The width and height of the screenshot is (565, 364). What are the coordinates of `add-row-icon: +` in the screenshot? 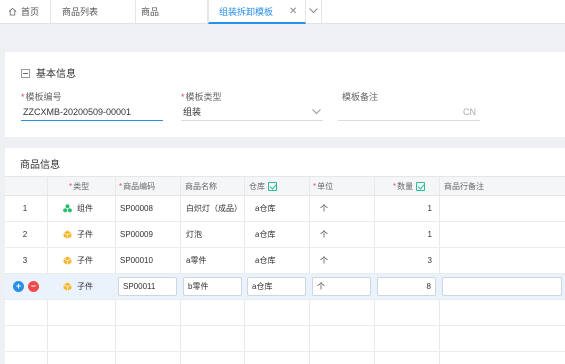 It's located at (18, 286).